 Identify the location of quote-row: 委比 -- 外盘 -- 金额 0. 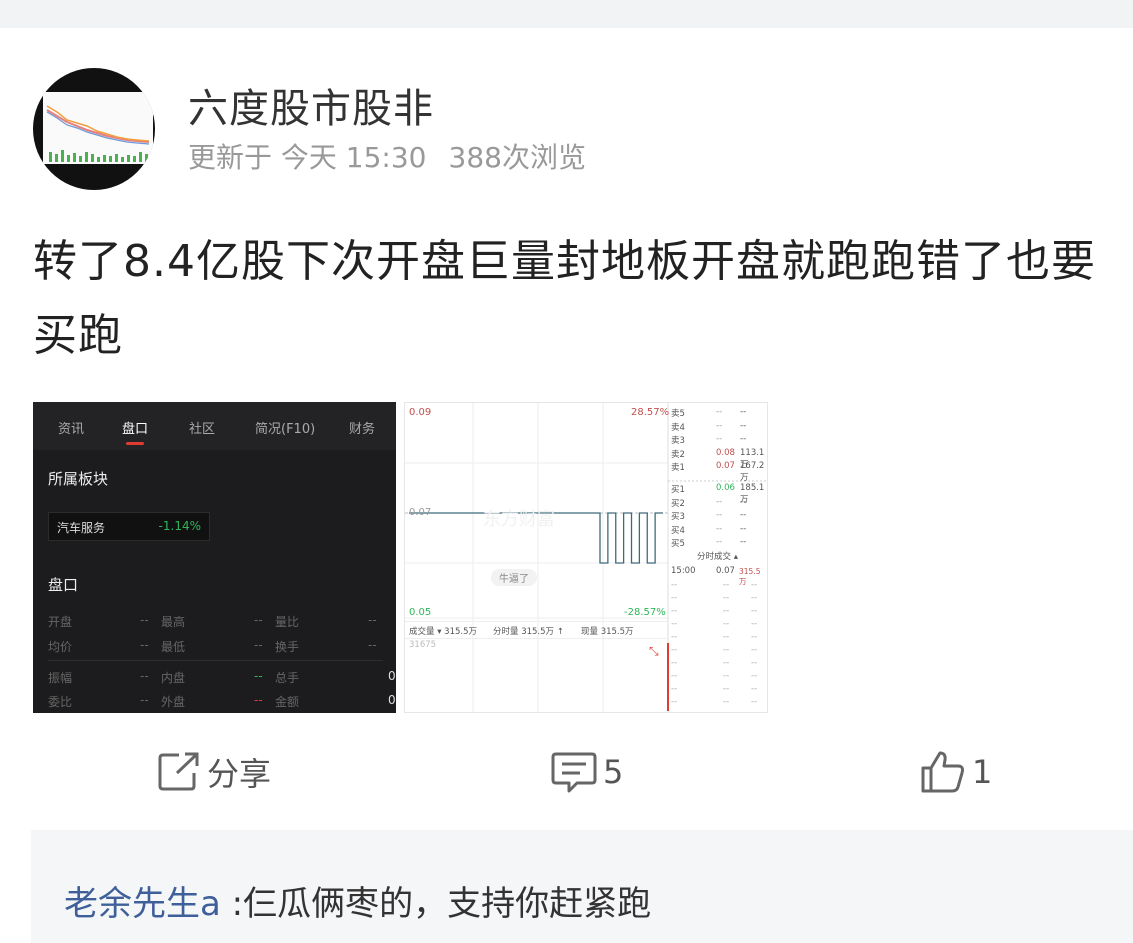
(222, 702).